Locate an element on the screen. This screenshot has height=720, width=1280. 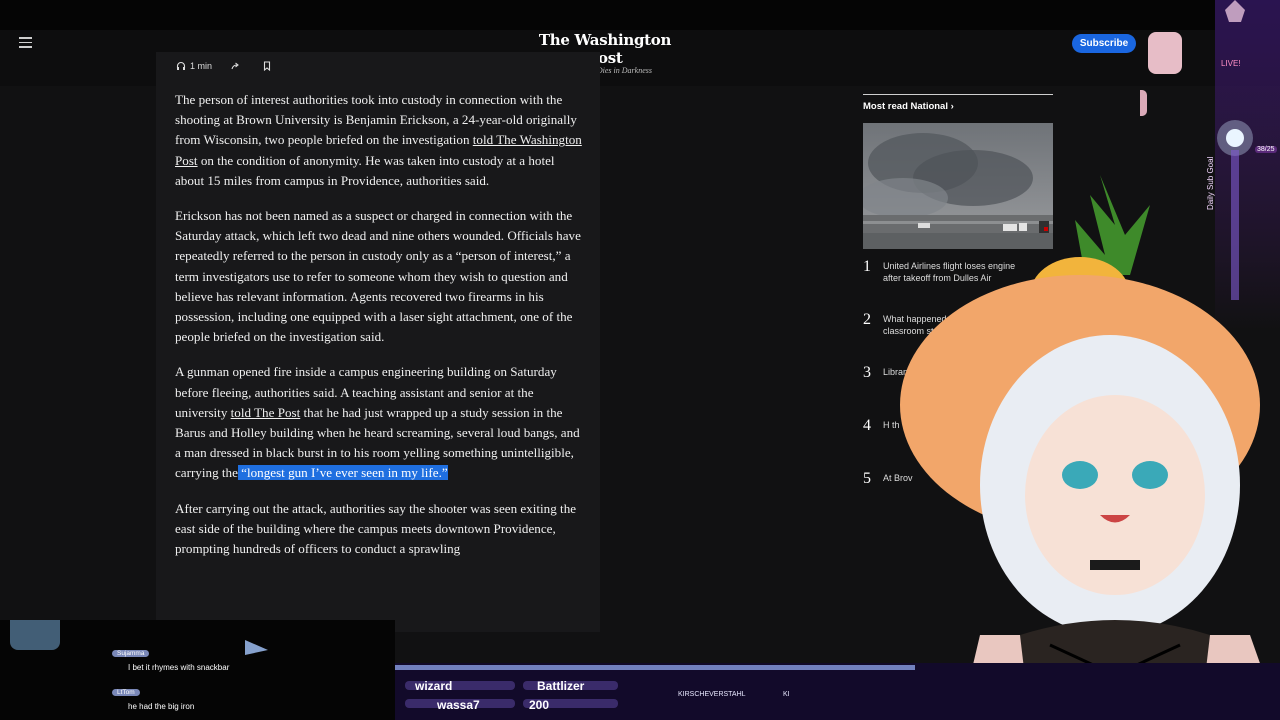
chat-text: I bet it rhymes with snackbar is located at coordinates (179, 667).